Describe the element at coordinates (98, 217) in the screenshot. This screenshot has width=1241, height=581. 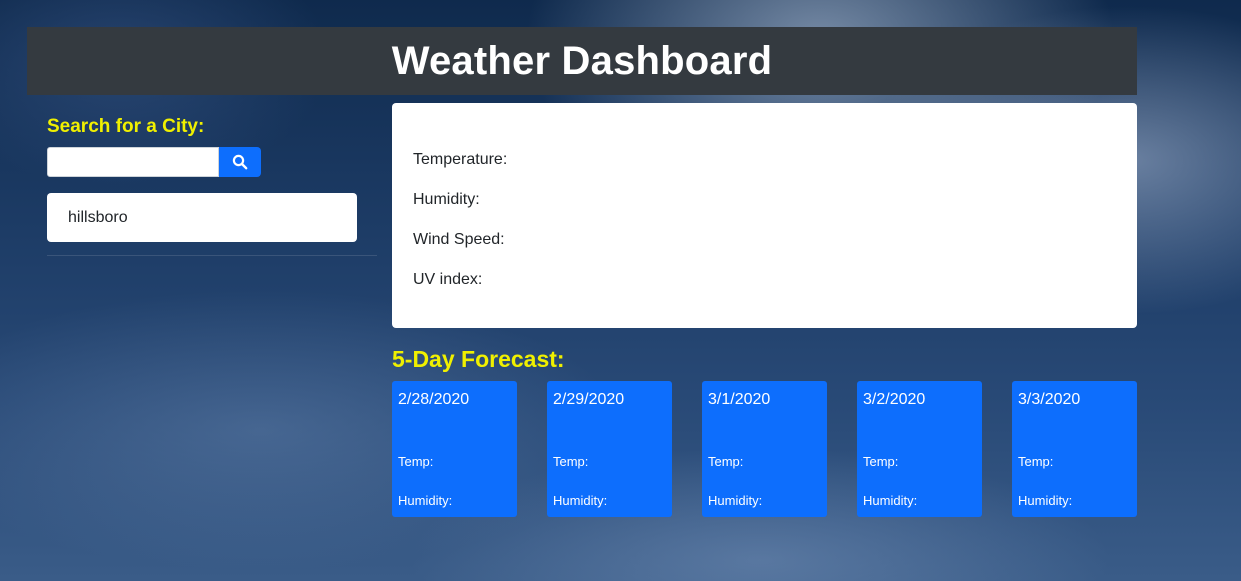
I see `history-item-label: hillsboro` at that location.